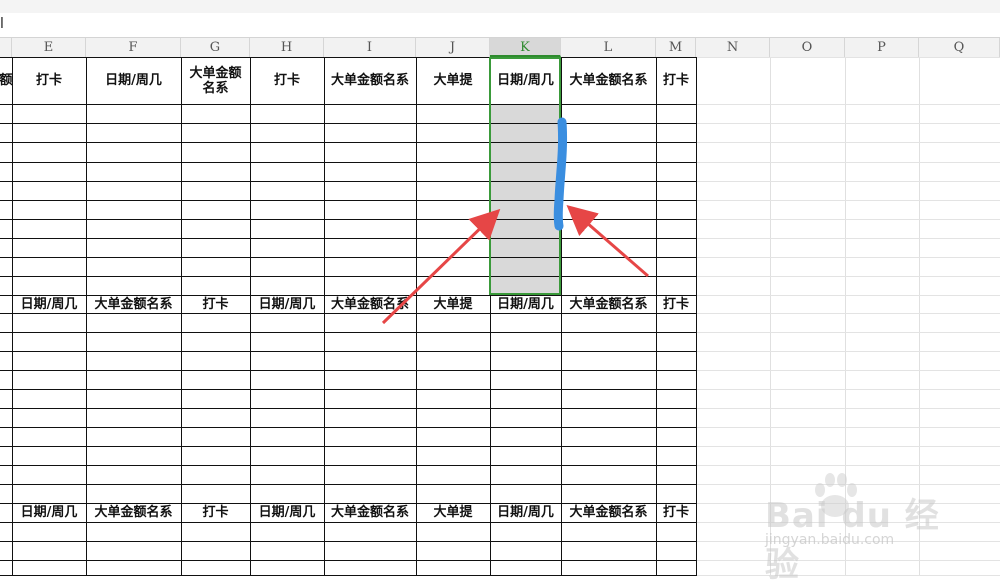  What do you see at coordinates (525, 176) in the screenshot?
I see `selected-column-k-outline` at bounding box center [525, 176].